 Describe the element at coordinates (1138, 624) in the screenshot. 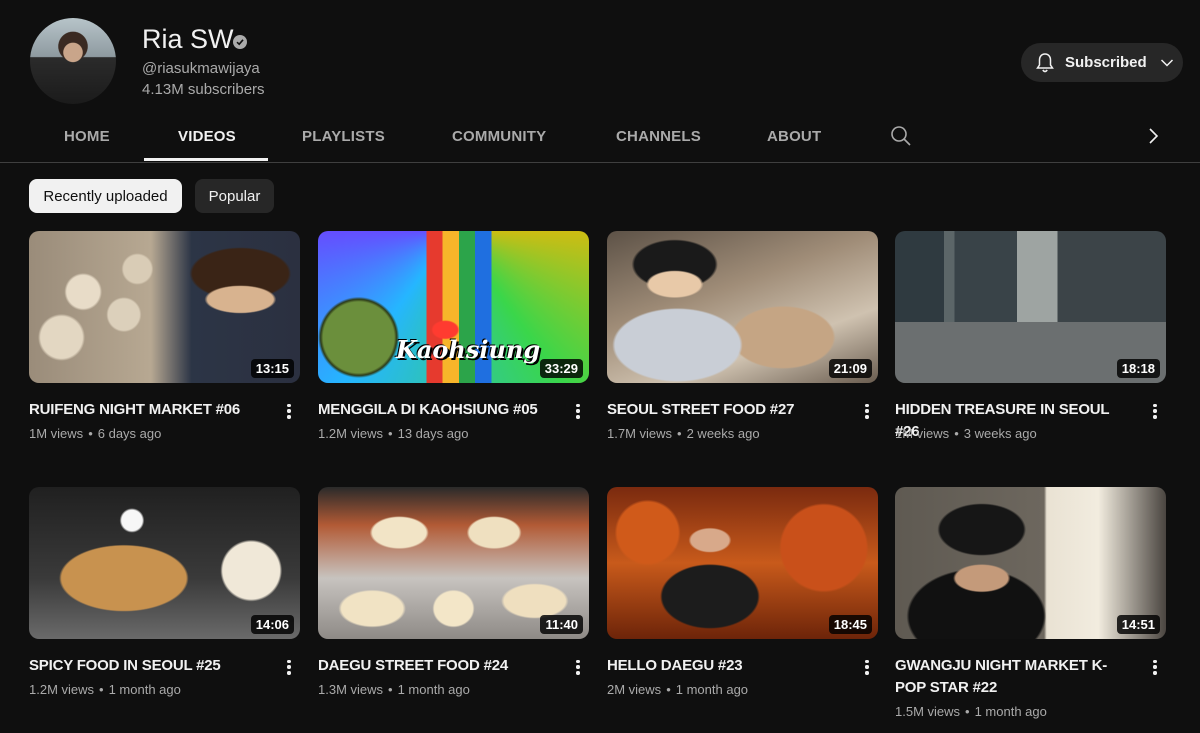

I see `video-duration: 14:51` at that location.